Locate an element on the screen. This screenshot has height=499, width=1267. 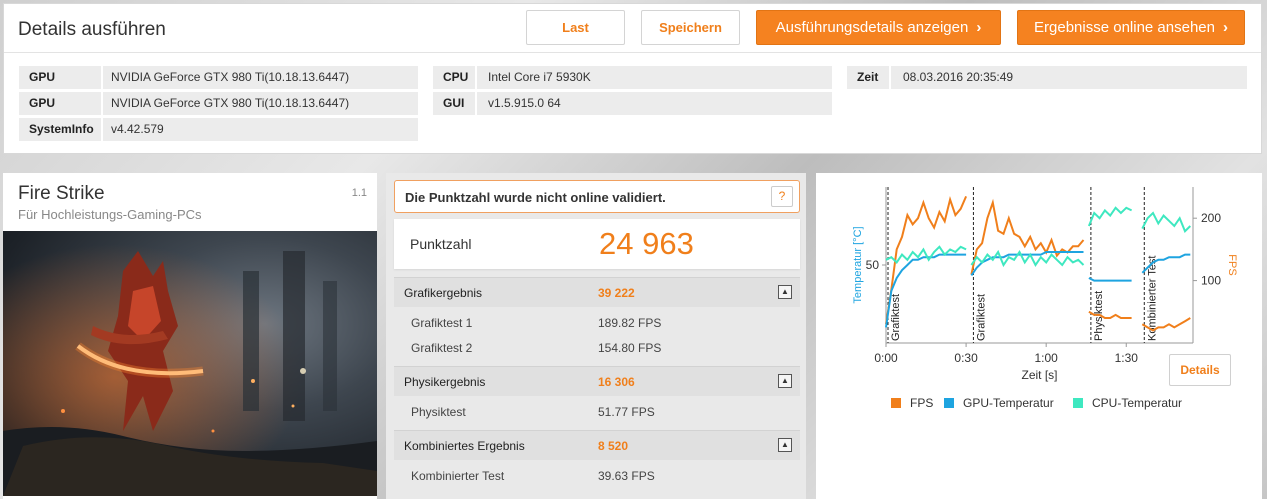
y-right-tick-label: 100 is located at coordinates (1211, 281).